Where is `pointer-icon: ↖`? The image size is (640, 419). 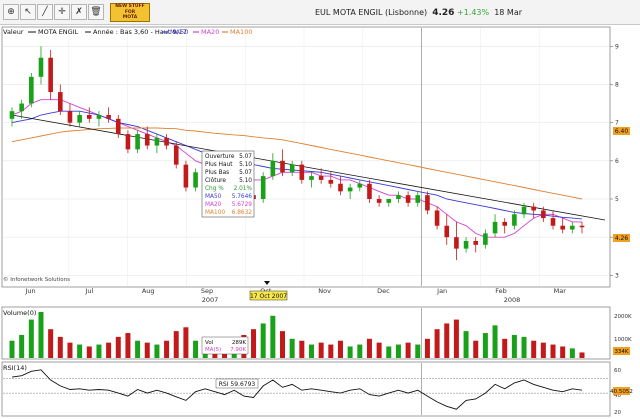
pointer-icon: ↖ is located at coordinates (28, 12).